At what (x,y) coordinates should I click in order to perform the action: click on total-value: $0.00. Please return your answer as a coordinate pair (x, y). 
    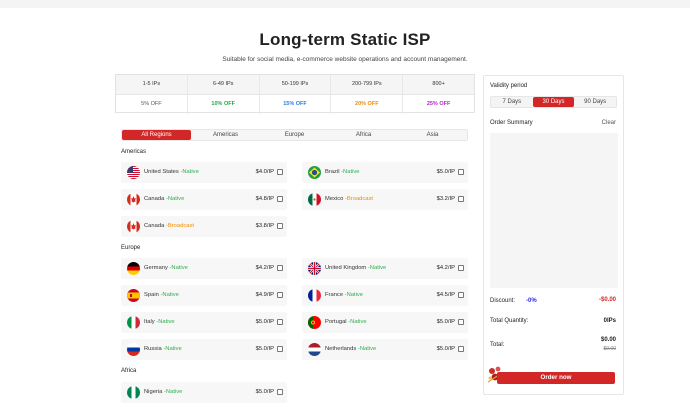
    Looking at the image, I should click on (608, 340).